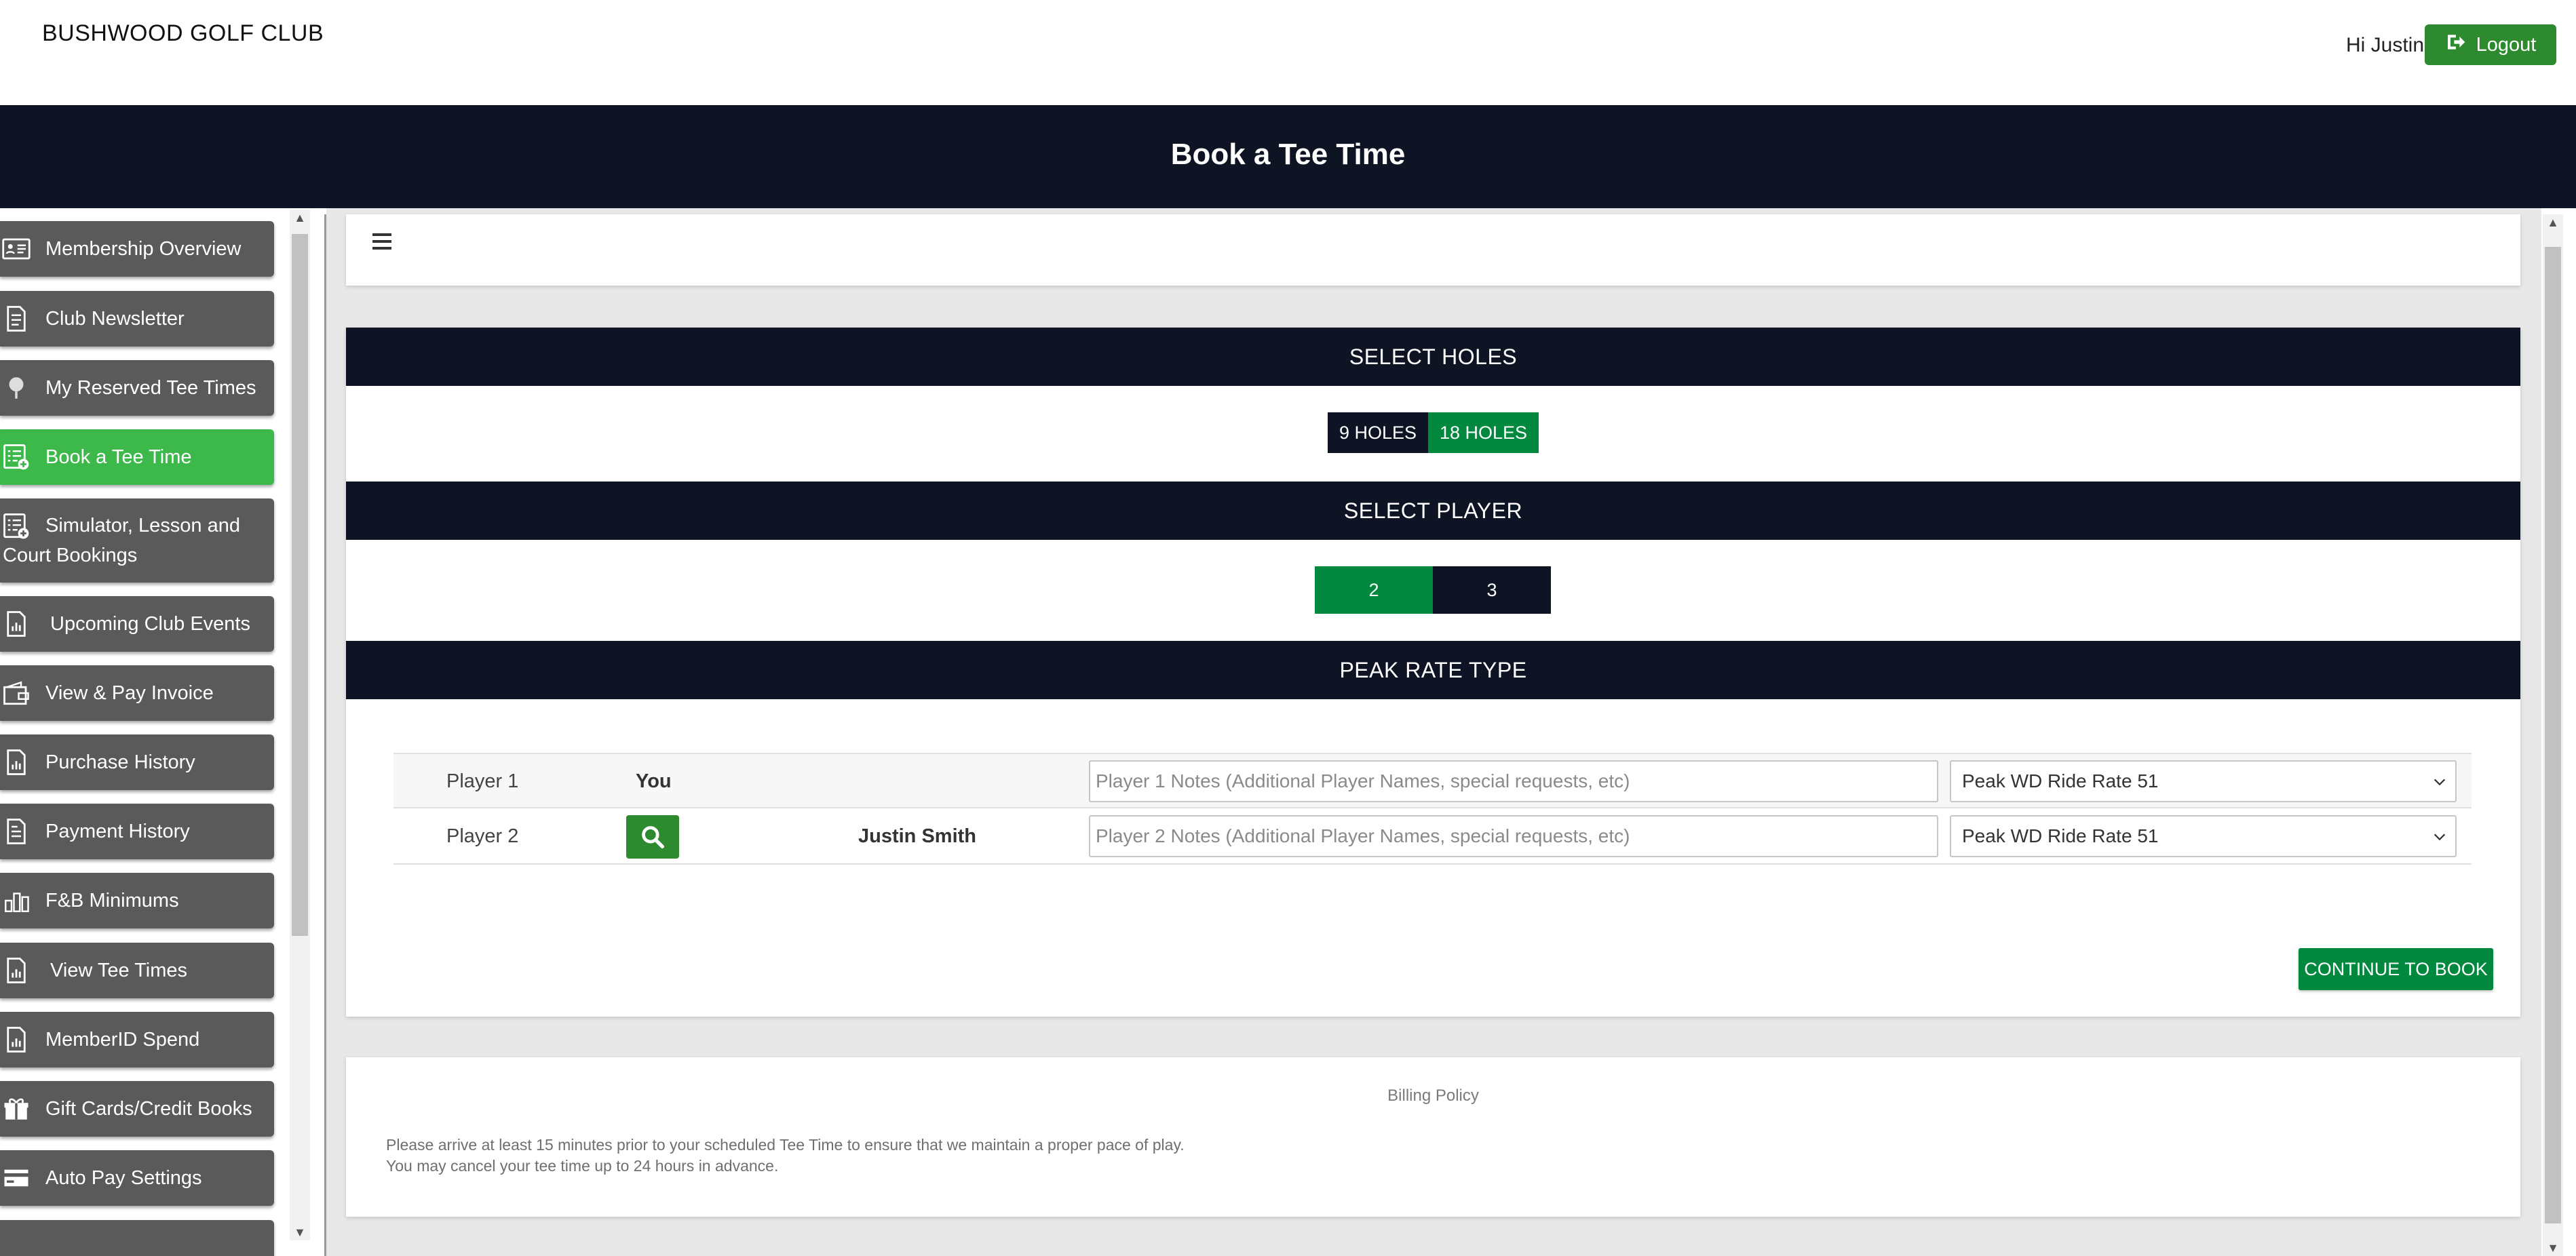 The image size is (2576, 1256). What do you see at coordinates (2506, 44) in the screenshot?
I see `logout-label: Logout` at bounding box center [2506, 44].